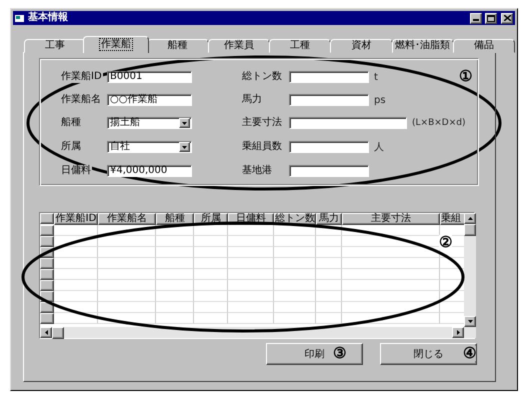  What do you see at coordinates (476, 18) in the screenshot?
I see `minimize-button` at bounding box center [476, 18].